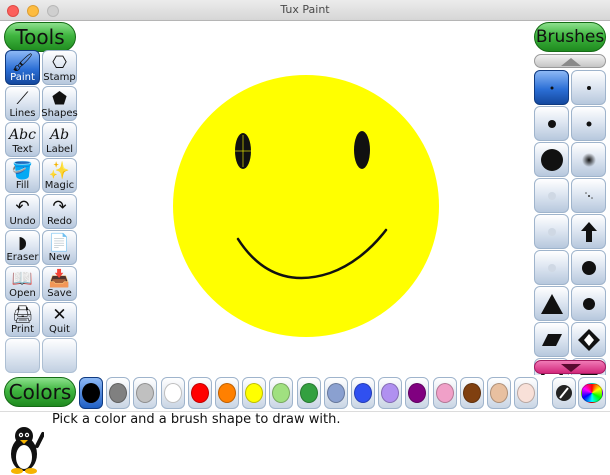  I want to click on brush-tiny-dot-icon, so click(551, 87).